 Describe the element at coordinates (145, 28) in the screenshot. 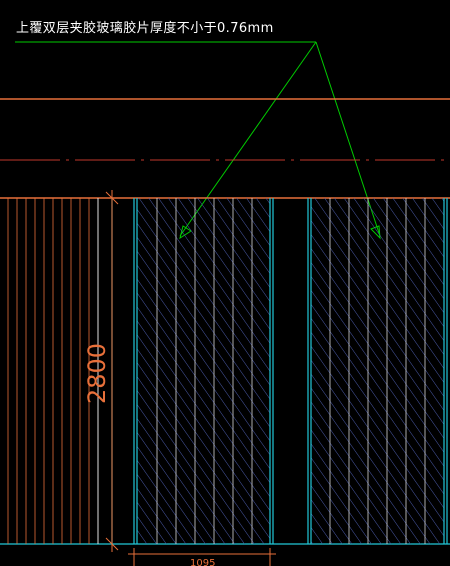

I see `annotation-note: 上覆双层夹胶玻璃胶片厚度不小于0.76mm` at that location.